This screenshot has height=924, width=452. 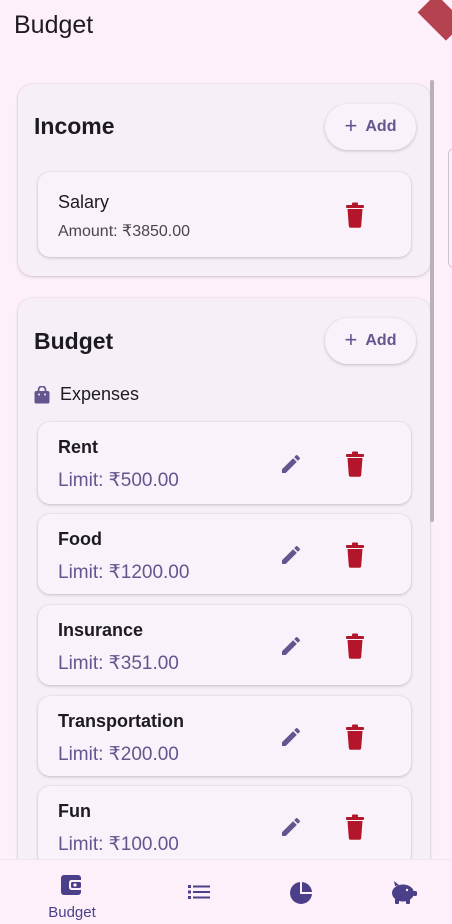 What do you see at coordinates (224, 463) in the screenshot?
I see `expense-card: Rent Limit: ₹500.00` at bounding box center [224, 463].